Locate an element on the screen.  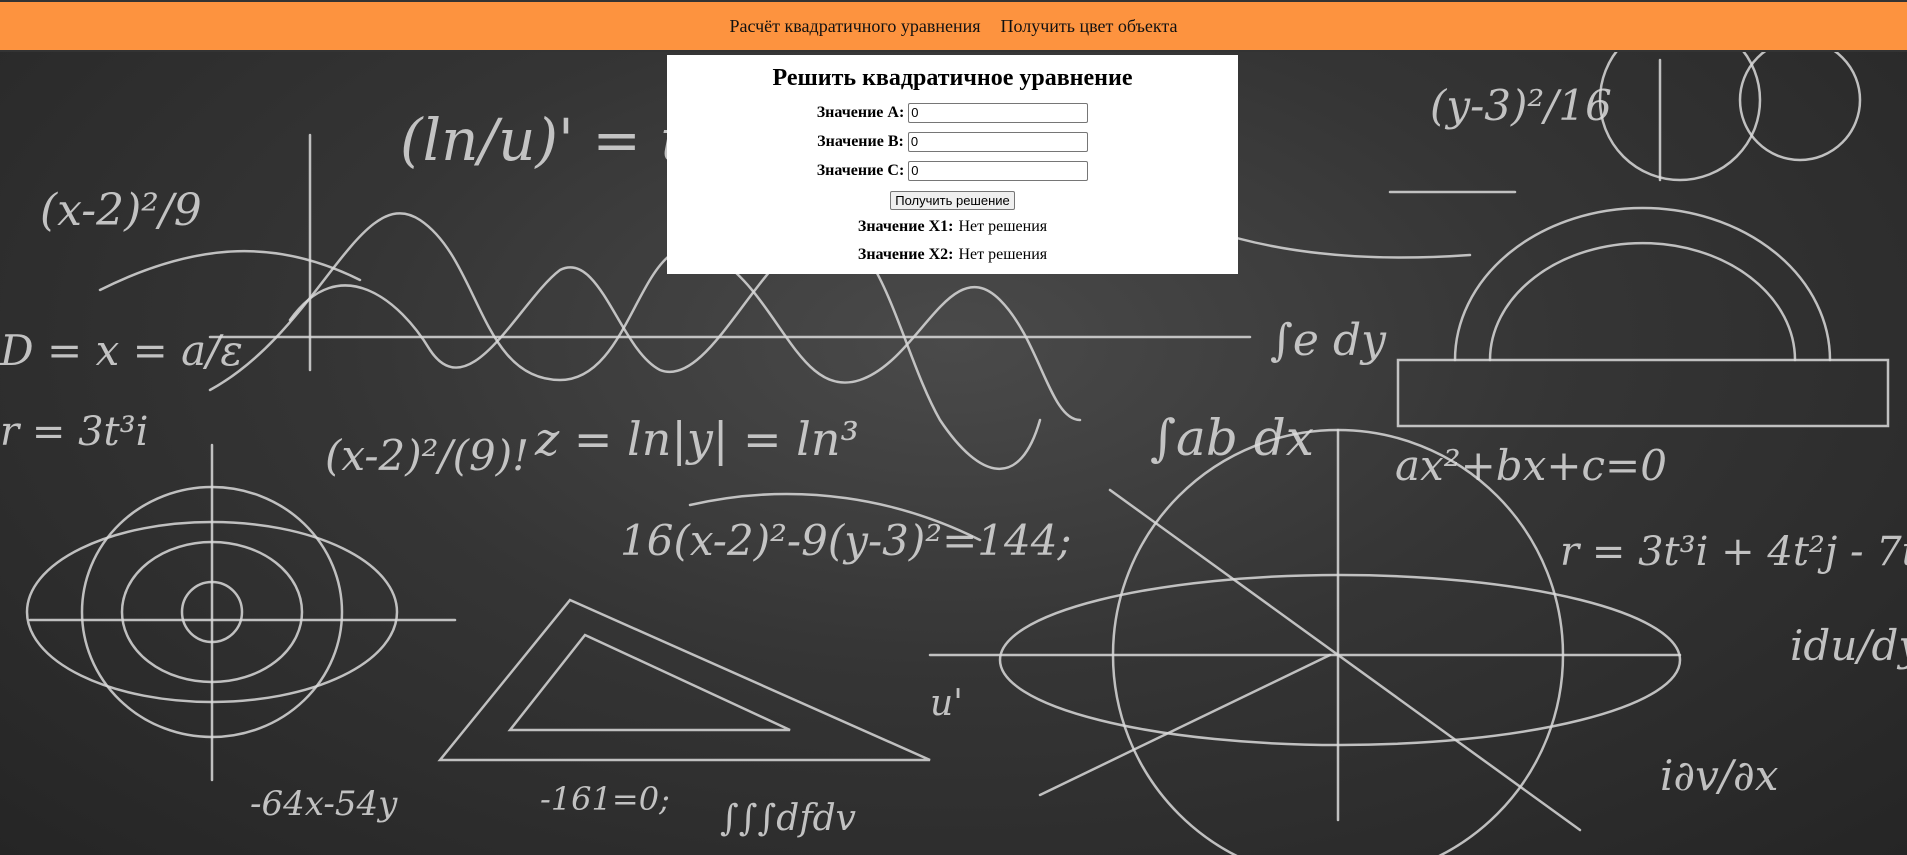
chalk-formula: r = 3t³i + 4t²j - 7tk is located at coordinates (1733, 552).